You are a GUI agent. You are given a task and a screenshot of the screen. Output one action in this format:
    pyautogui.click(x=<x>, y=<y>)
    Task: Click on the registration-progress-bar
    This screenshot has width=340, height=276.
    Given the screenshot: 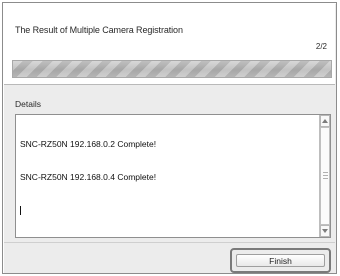 What is the action you would take?
    pyautogui.click(x=172, y=69)
    